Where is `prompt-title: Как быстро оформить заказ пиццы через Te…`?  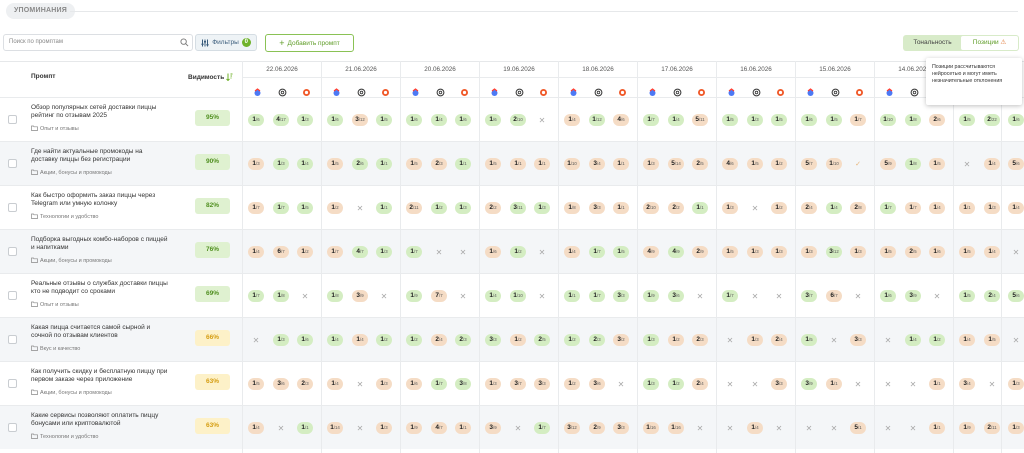 prompt-title: Как быстро оформить заказ пиццы через Te… is located at coordinates (101, 200).